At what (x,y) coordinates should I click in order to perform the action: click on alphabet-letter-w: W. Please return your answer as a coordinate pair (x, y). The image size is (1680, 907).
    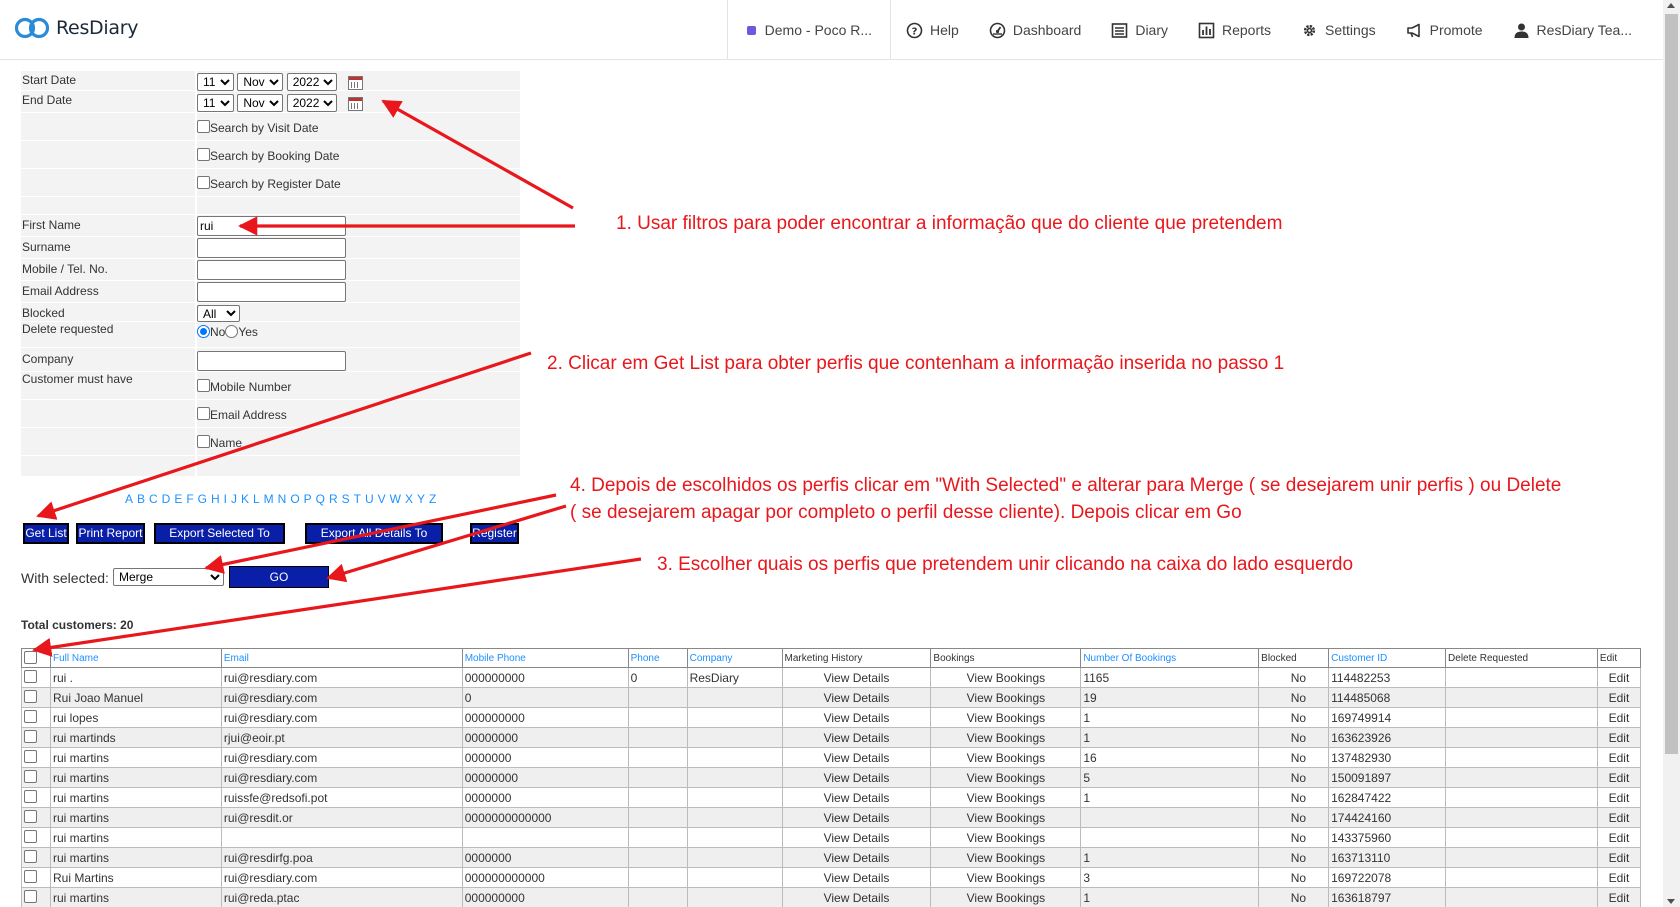
    Looking at the image, I should click on (396, 499).